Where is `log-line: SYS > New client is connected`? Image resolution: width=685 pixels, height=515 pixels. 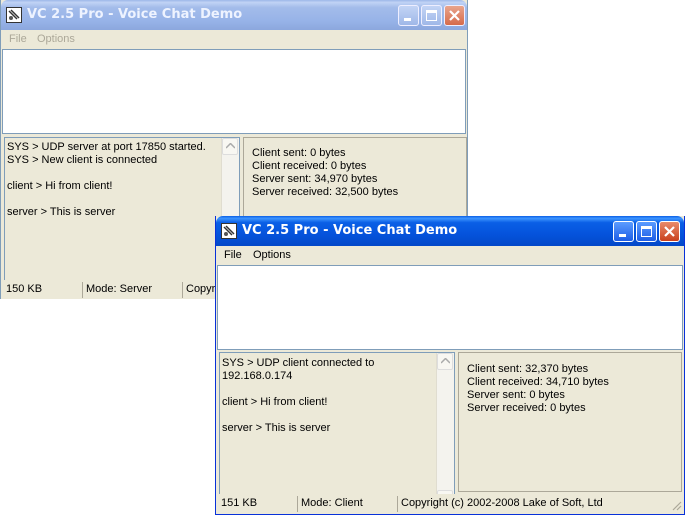
log-line: SYS > New client is connected is located at coordinates (82, 160).